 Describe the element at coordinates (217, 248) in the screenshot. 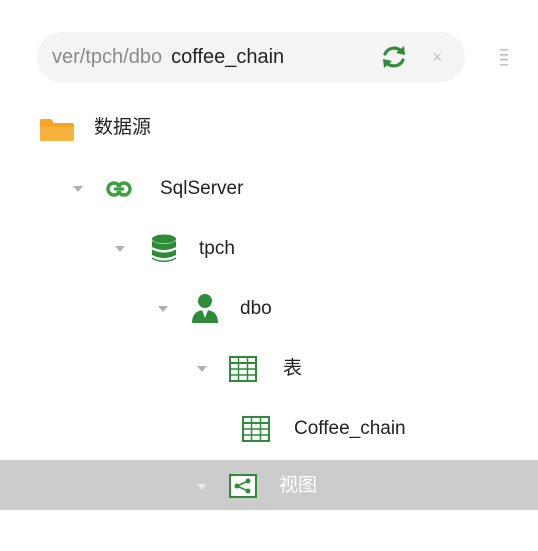

I see `tree-node-label: tpch` at that location.